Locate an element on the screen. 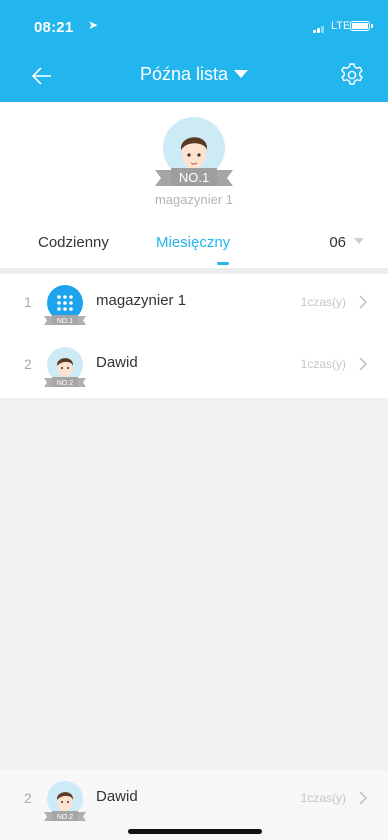  network-type: LTE is located at coordinates (341, 26).